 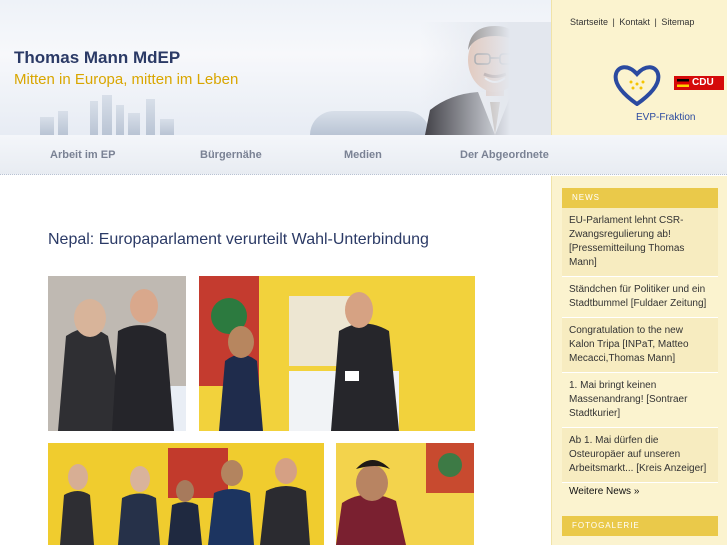 I want to click on nav-der-abgeordnete: Der Abgeordnete, so click(x=504, y=155).